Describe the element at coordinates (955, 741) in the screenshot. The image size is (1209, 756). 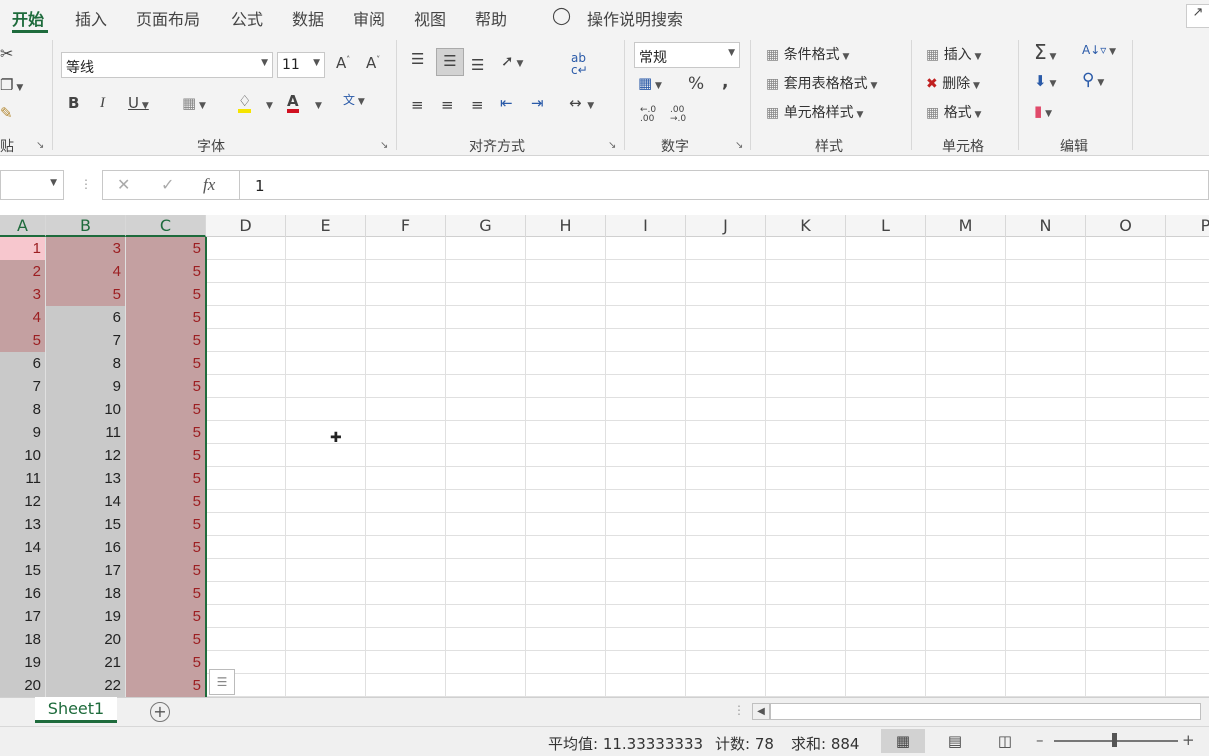
I see `page-layout-view-icon: ▤` at that location.